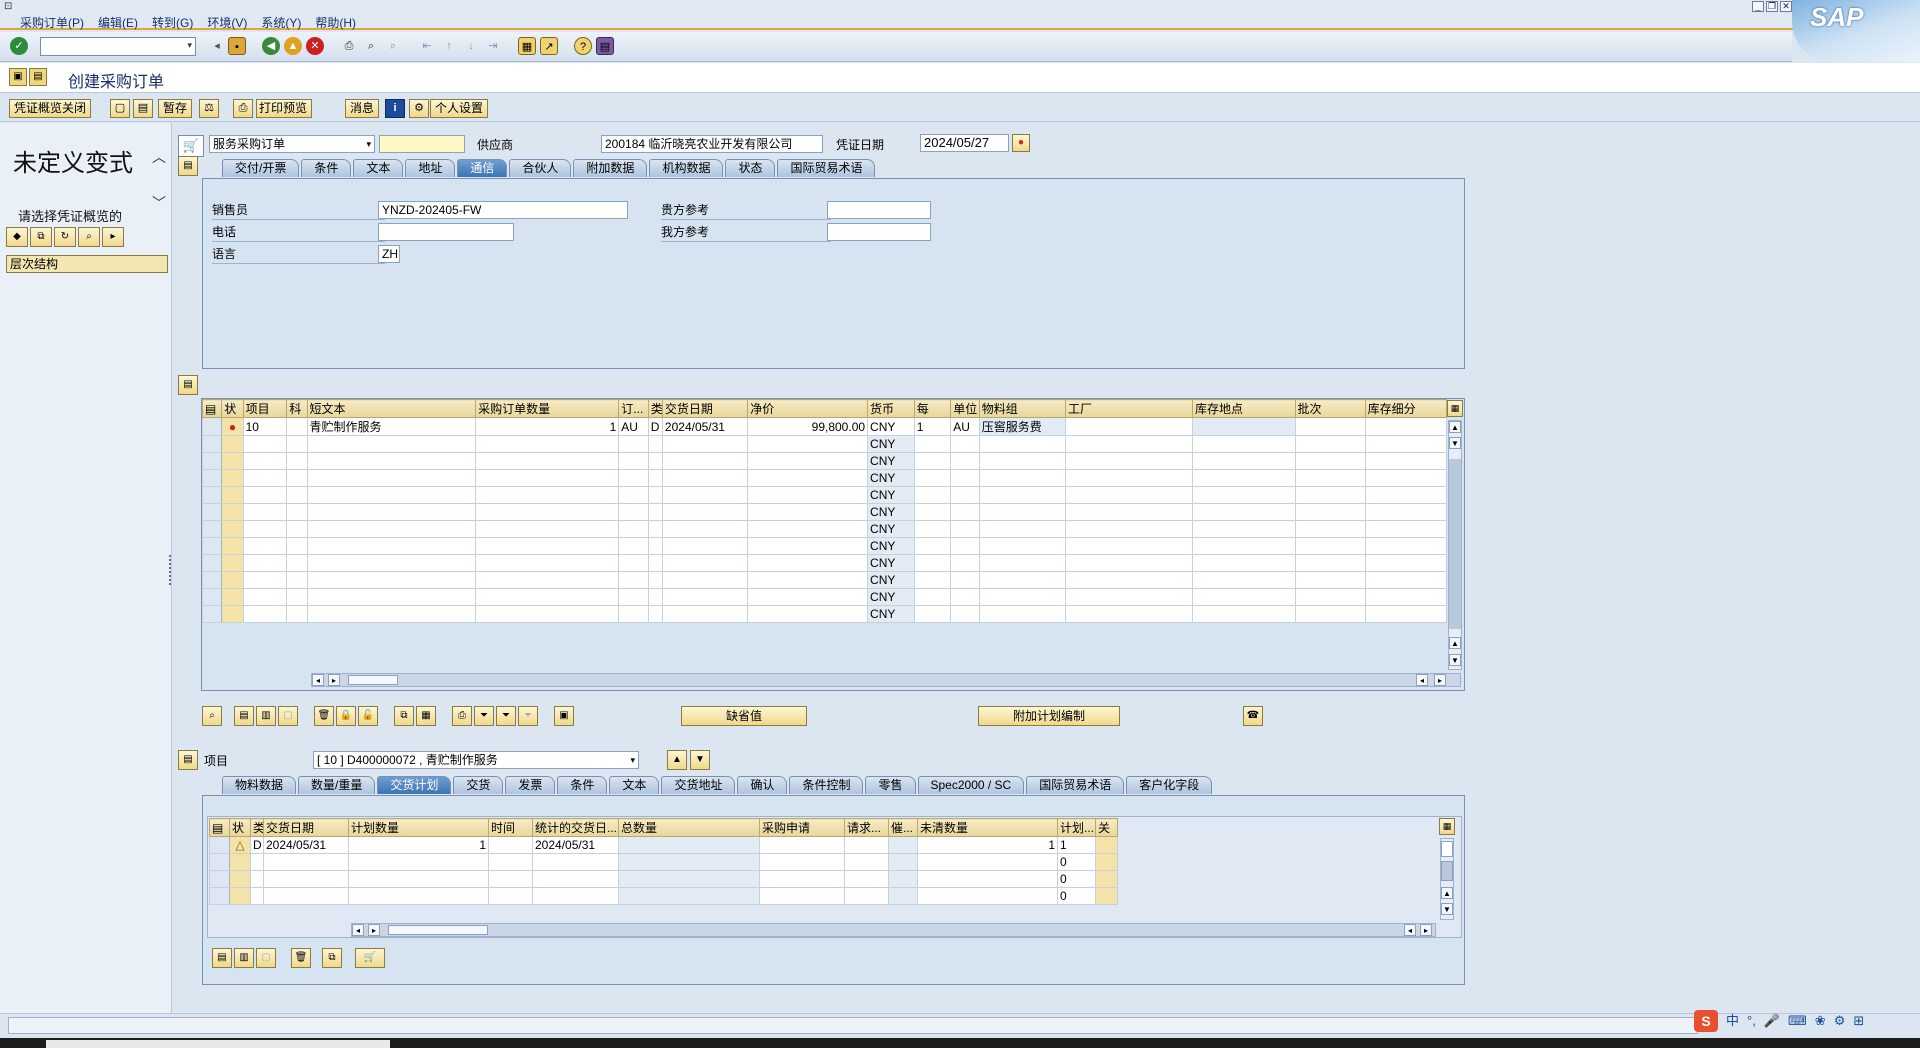 This screenshot has height=1048, width=1920. I want to click on cell-reminder, so click(903, 845).